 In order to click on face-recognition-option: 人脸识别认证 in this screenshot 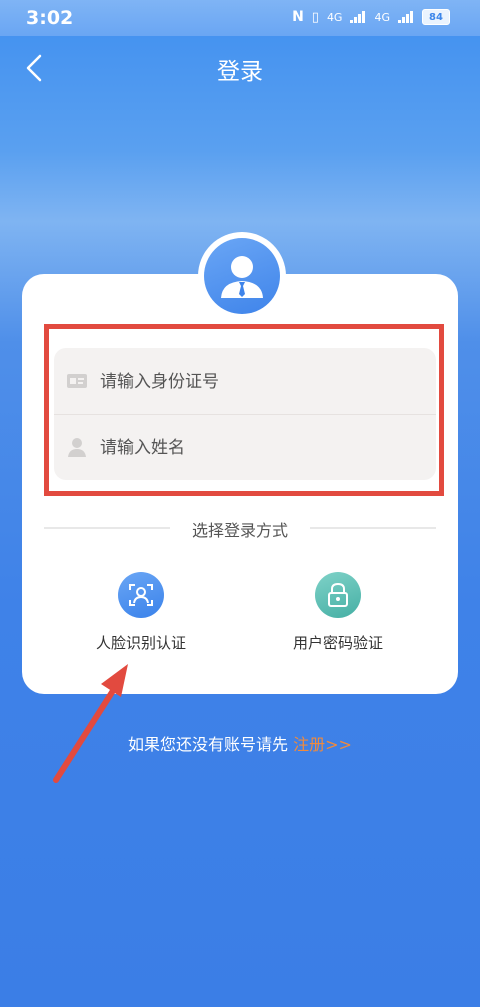, I will do `click(141, 612)`.